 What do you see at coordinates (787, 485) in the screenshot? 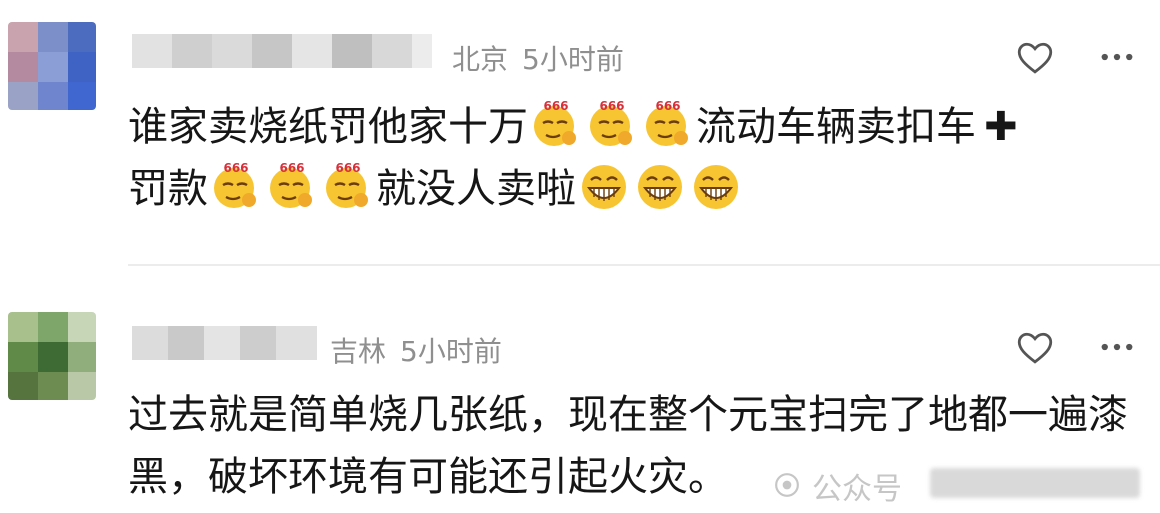
I see `wechat-official-account-icon` at bounding box center [787, 485].